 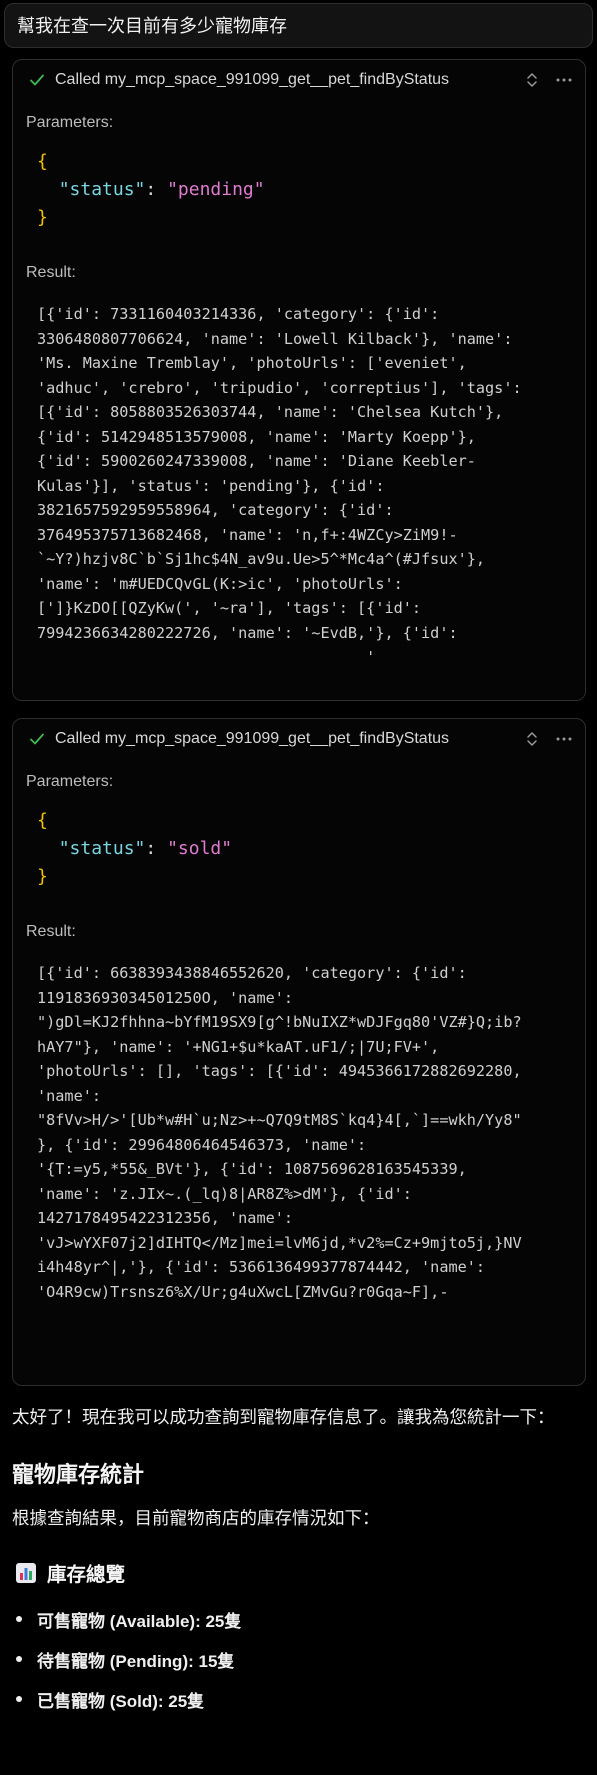 I want to click on parameters-code: { "status": "sold" }, so click(x=135, y=848).